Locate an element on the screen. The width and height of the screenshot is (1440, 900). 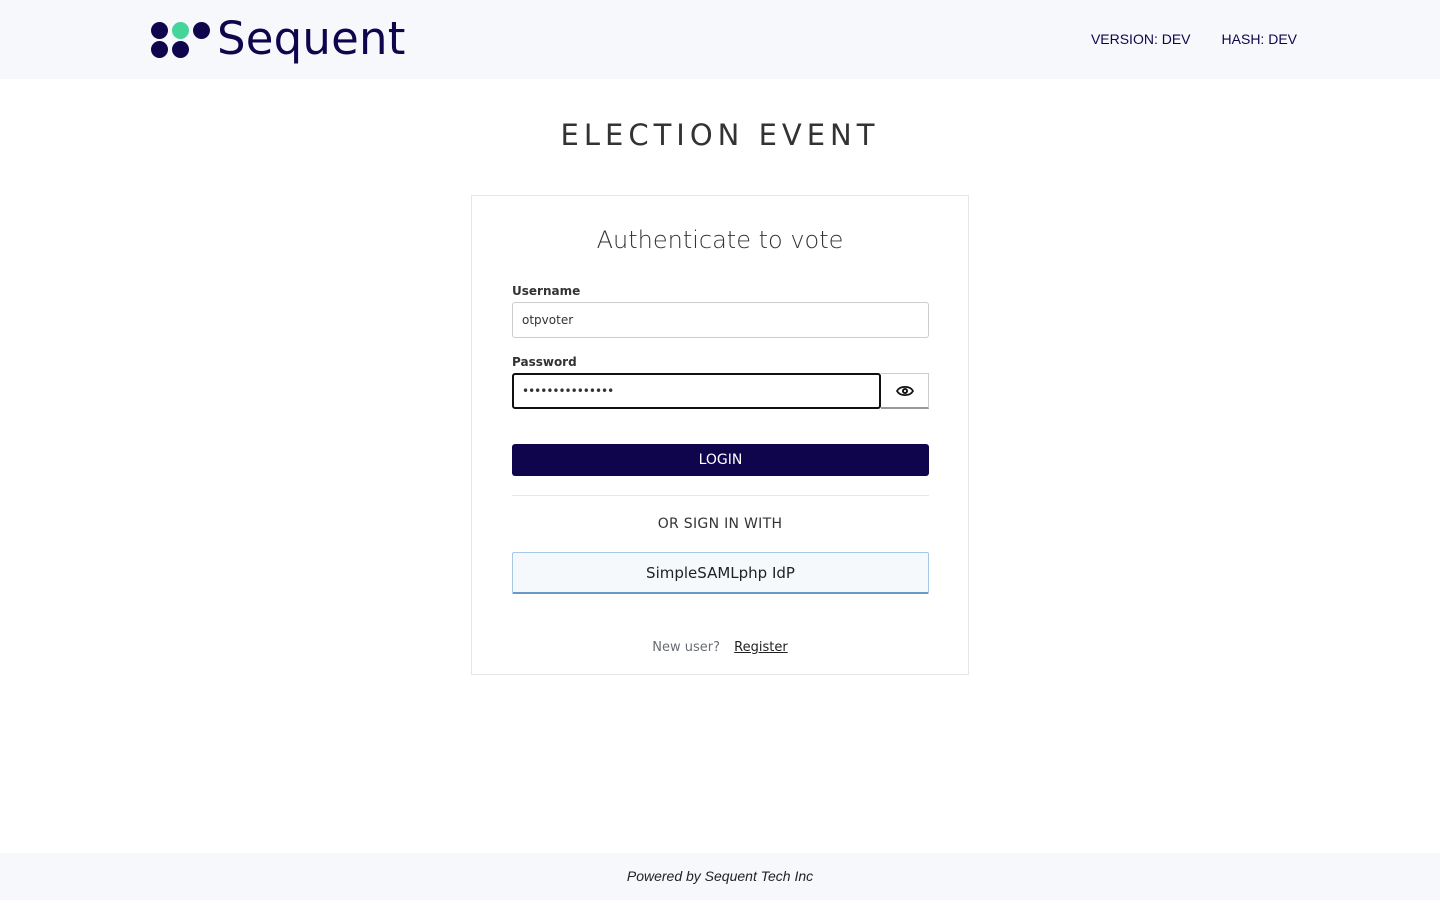
simplesamlphp-idp-button: SimpleSAMLphp IdP is located at coordinates (720, 573).